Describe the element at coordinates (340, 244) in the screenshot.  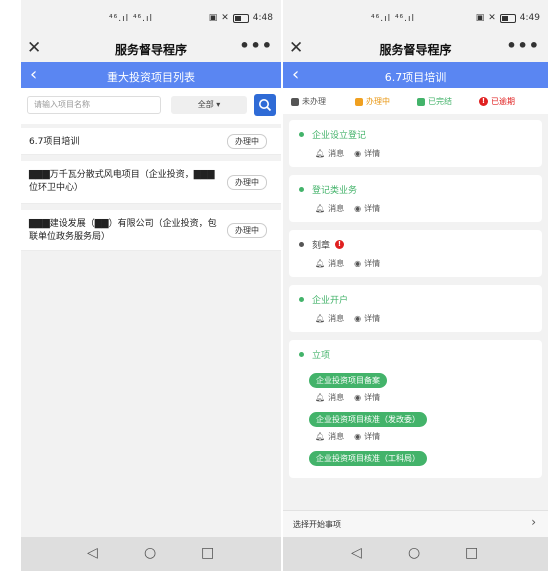
I see `overdue-alert-icon: !` at that location.